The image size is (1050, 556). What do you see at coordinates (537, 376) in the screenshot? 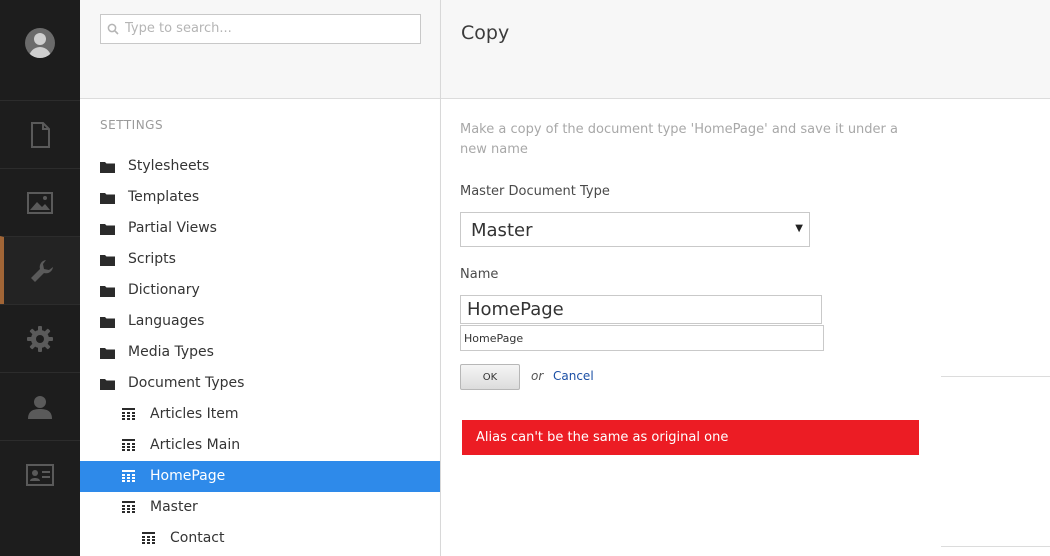
I see `or-text: or` at bounding box center [537, 376].